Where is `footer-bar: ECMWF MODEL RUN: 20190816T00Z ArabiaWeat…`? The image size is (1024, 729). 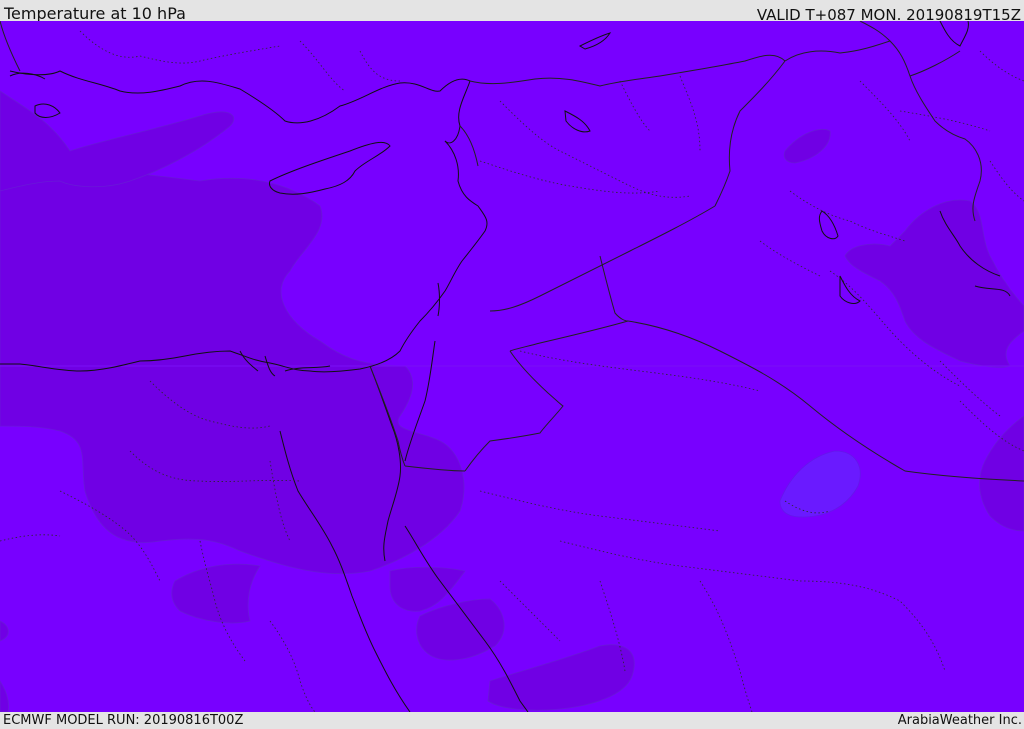
footer-bar: ECMWF MODEL RUN: 20190816T00Z ArabiaWeat… is located at coordinates (512, 720).